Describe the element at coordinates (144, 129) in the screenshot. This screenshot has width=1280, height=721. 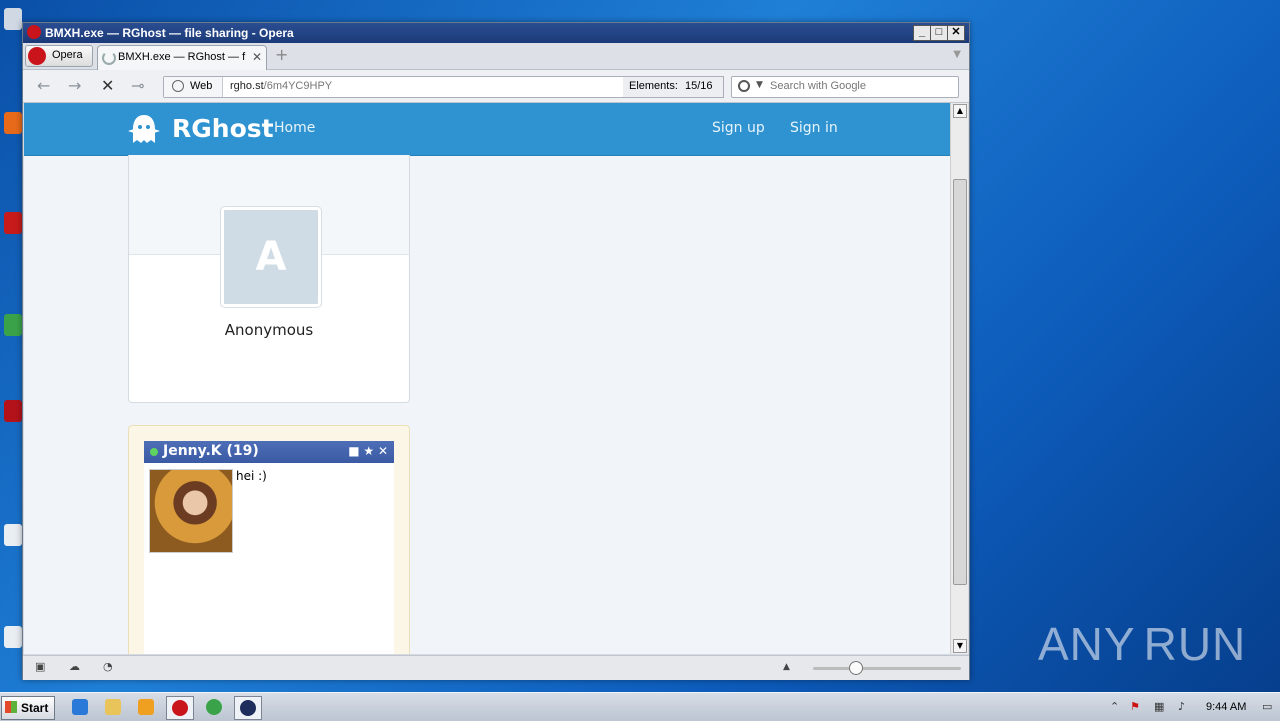
I see `ghost-logo-icon` at that location.